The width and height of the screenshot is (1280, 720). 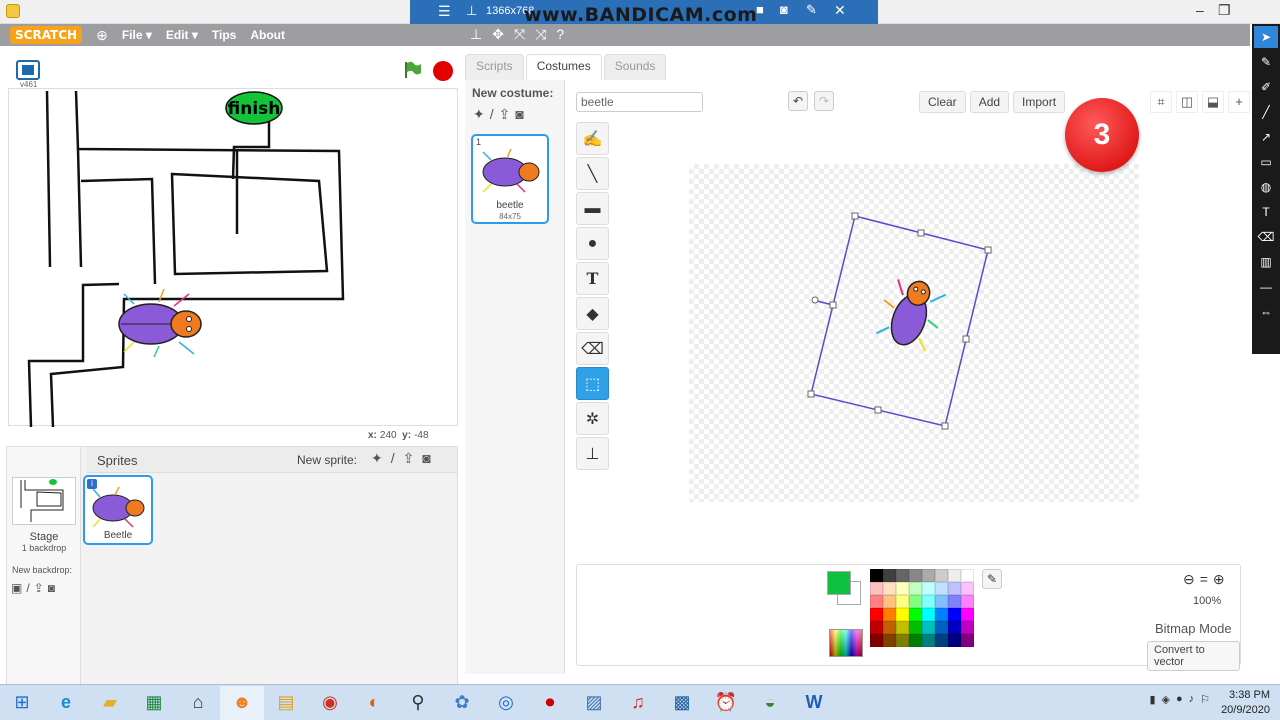 I want to click on scratch-taskbar-icon: ☻, so click(x=242, y=702).